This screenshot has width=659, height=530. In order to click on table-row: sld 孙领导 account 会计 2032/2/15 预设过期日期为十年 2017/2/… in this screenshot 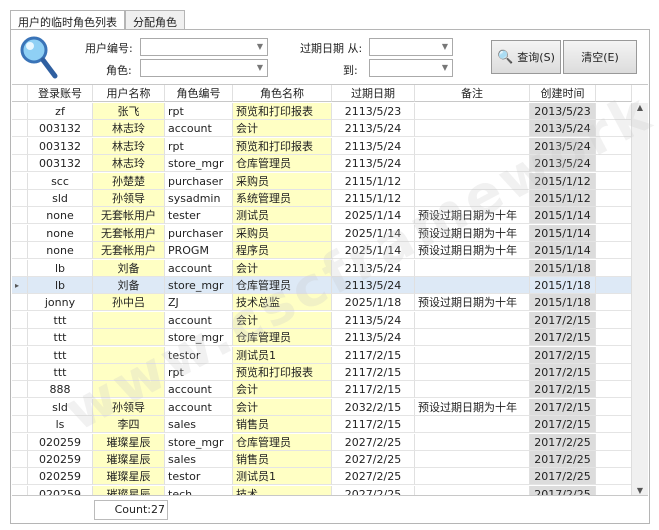, I will do `click(322, 407)`.